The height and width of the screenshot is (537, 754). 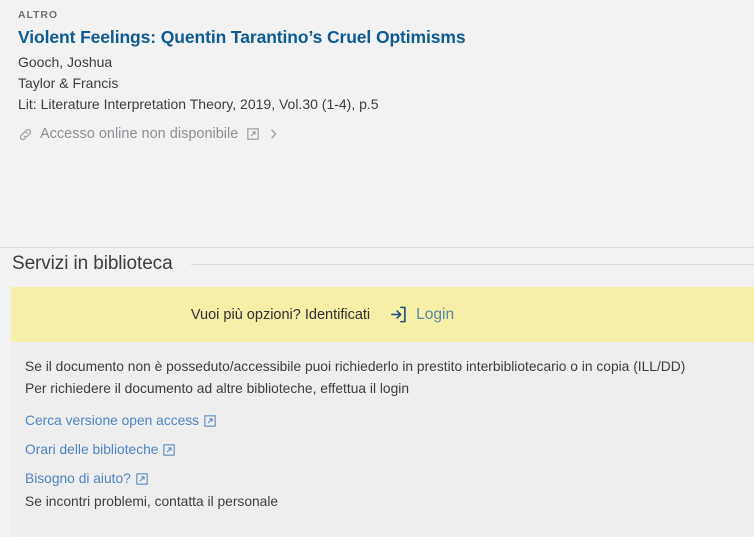 What do you see at coordinates (389, 450) in the screenshot?
I see `service-link-row-library-hours: Orari delle biblioteche` at bounding box center [389, 450].